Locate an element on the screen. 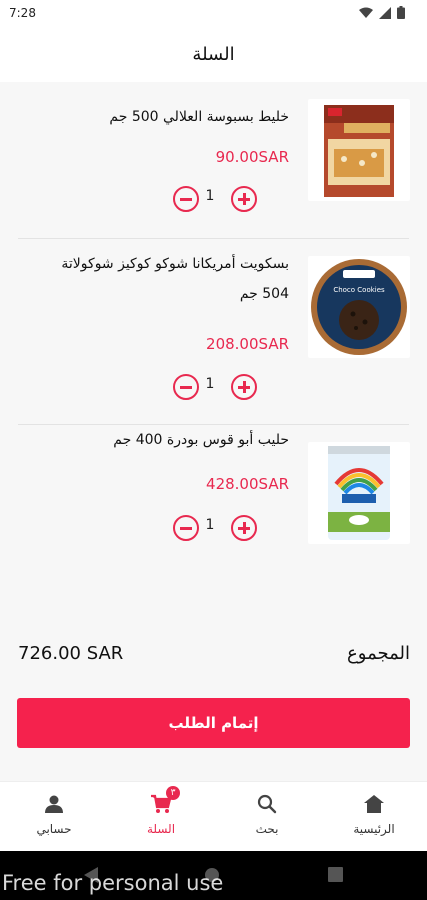 The image size is (427, 900). nav-item-account: حسابي is located at coordinates (54, 815).